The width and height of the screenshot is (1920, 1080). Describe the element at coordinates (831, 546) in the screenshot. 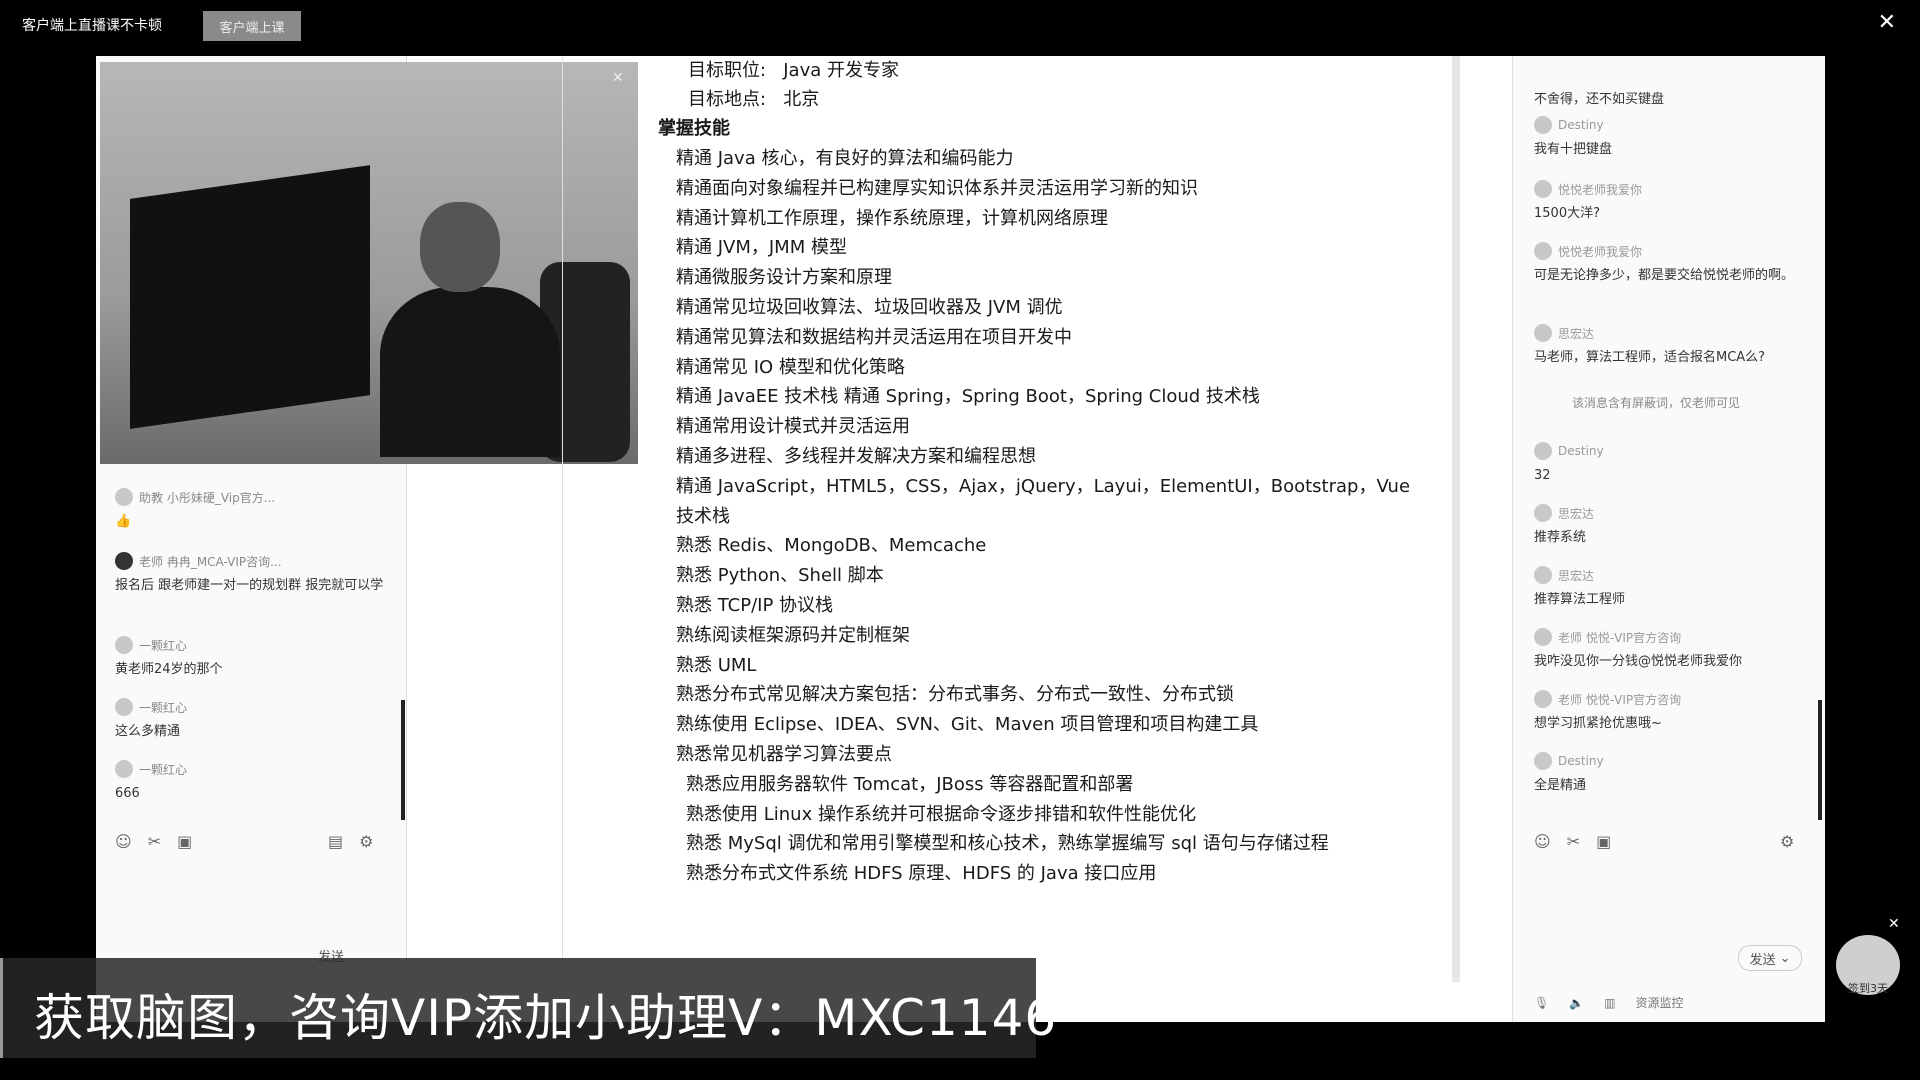

I see `skill-line: 熟悉 Redis、MongoDB、Memcache` at that location.